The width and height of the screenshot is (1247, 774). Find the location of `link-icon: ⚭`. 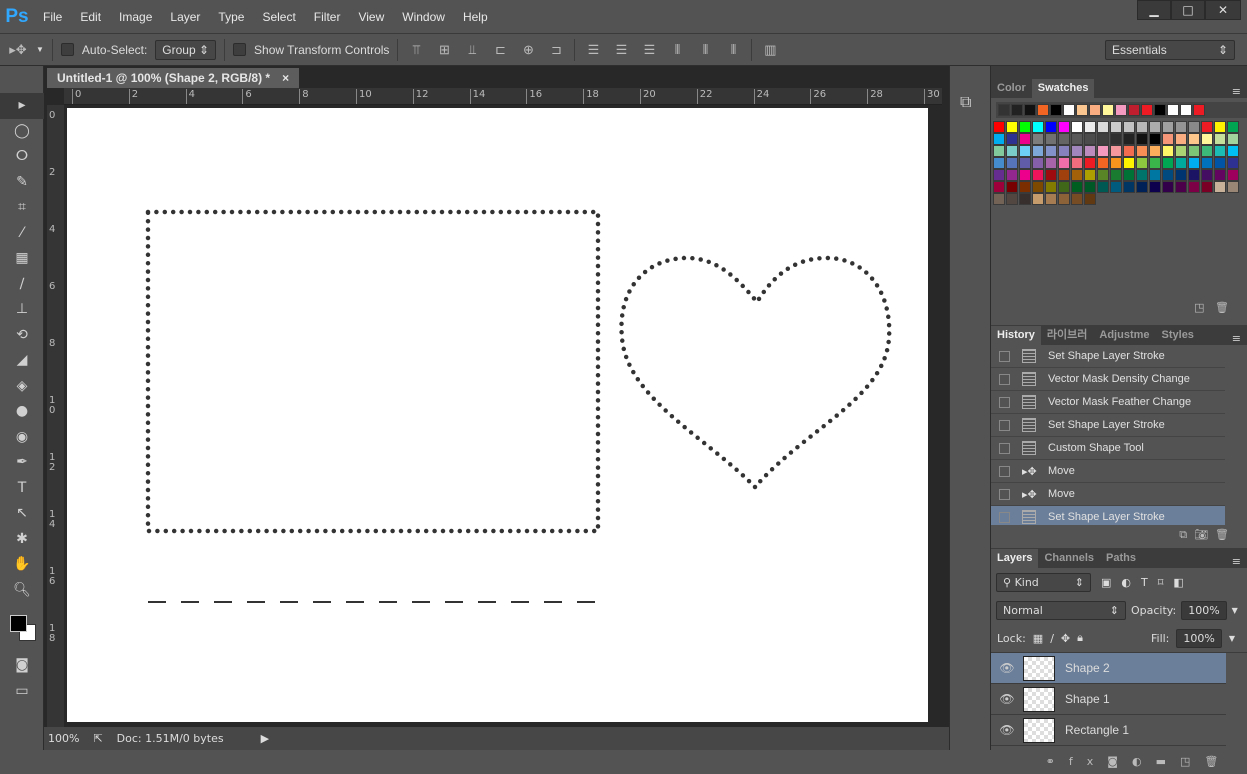

link-icon: ⚭ is located at coordinates (1057, 761).